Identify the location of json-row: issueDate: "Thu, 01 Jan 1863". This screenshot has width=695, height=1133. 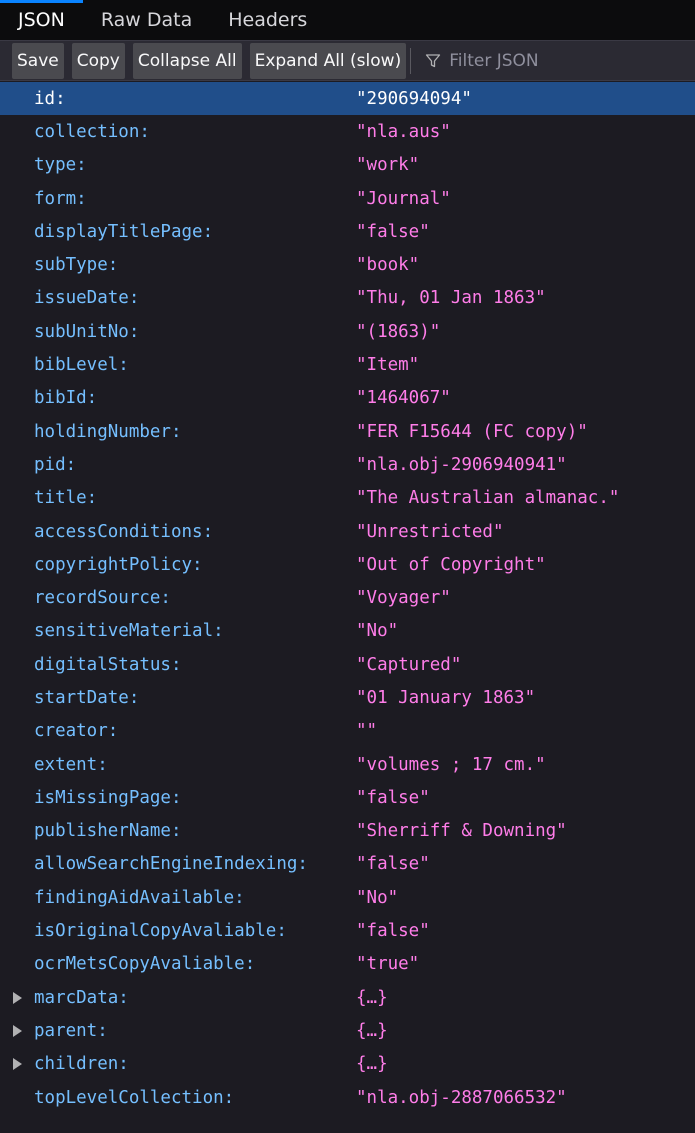
(347, 298).